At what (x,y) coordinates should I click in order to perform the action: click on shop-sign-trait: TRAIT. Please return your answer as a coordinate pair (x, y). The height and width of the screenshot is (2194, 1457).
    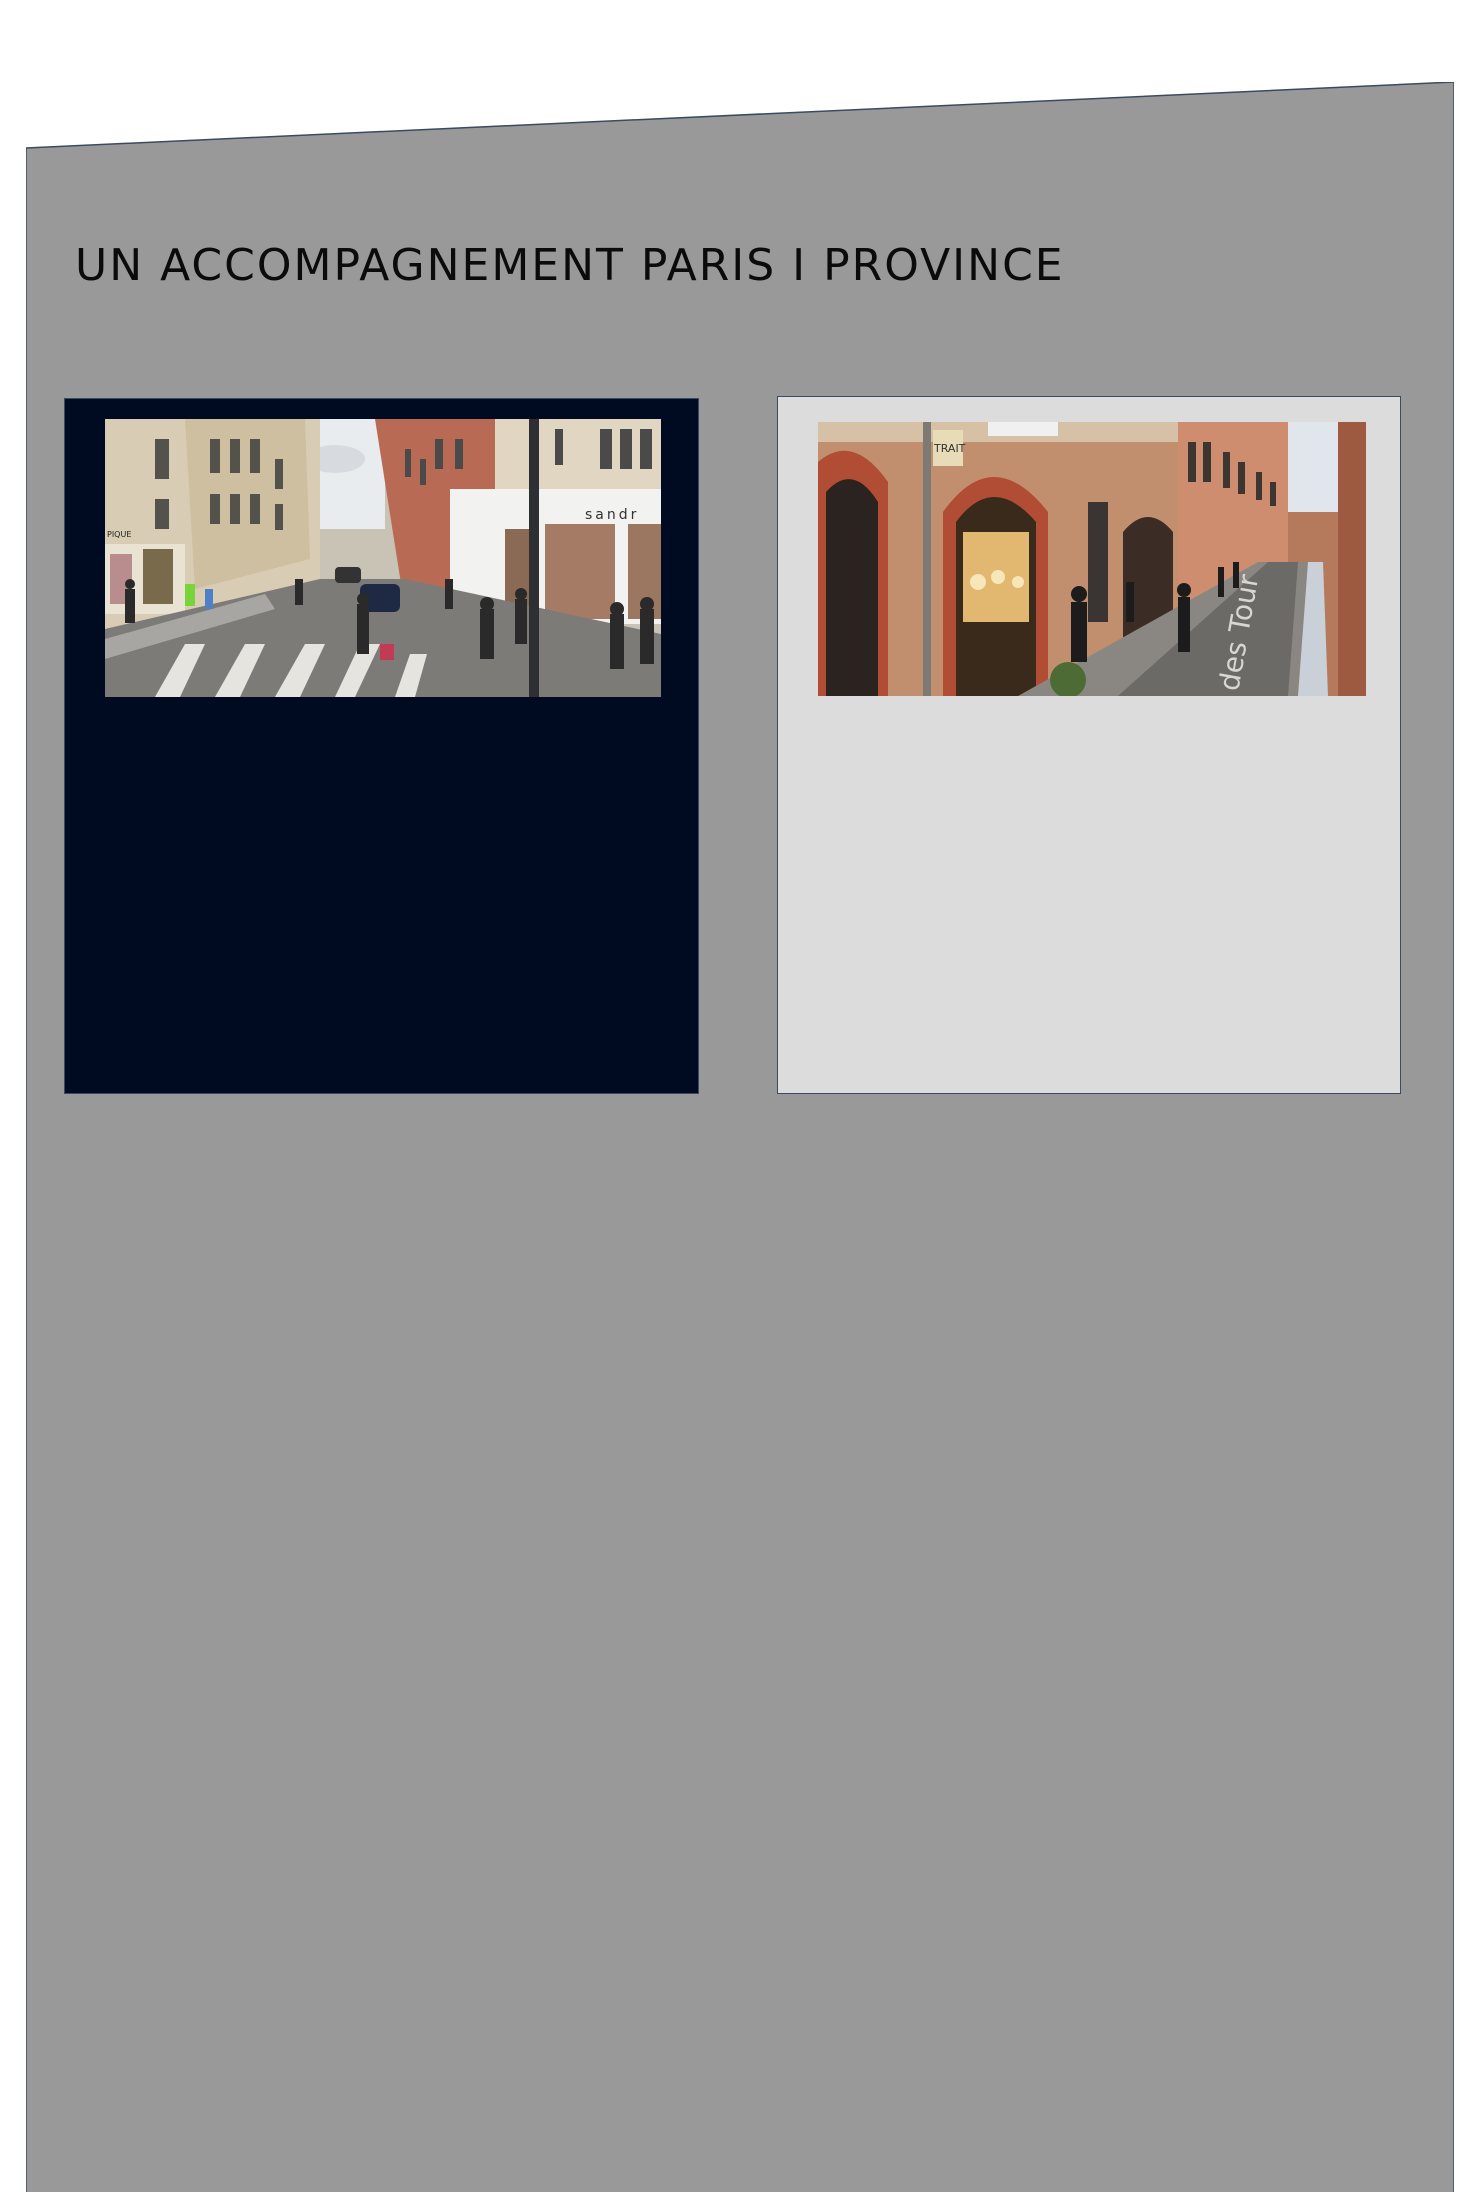
    Looking at the image, I should click on (949, 448).